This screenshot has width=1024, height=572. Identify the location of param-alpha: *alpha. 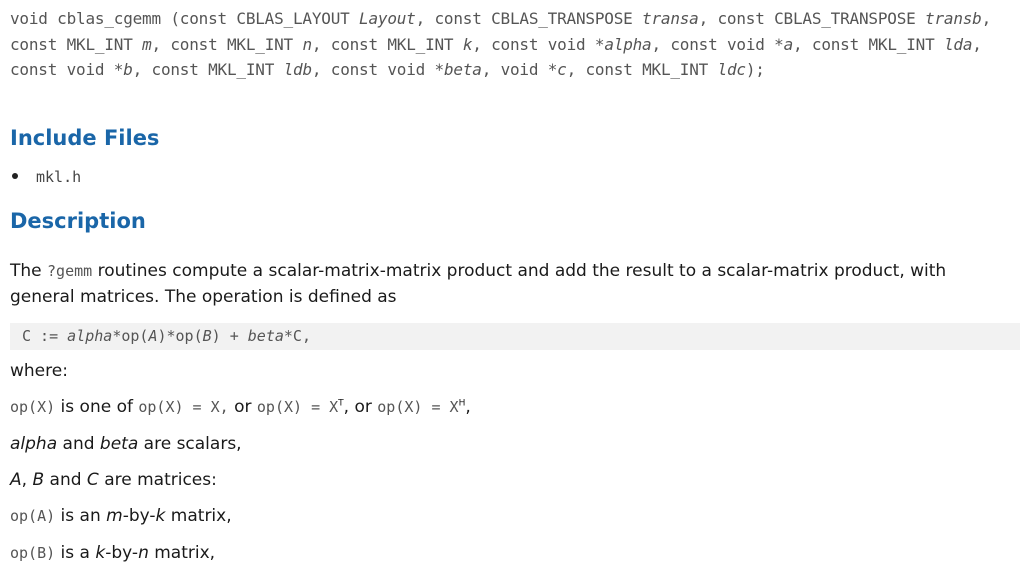
(623, 44).